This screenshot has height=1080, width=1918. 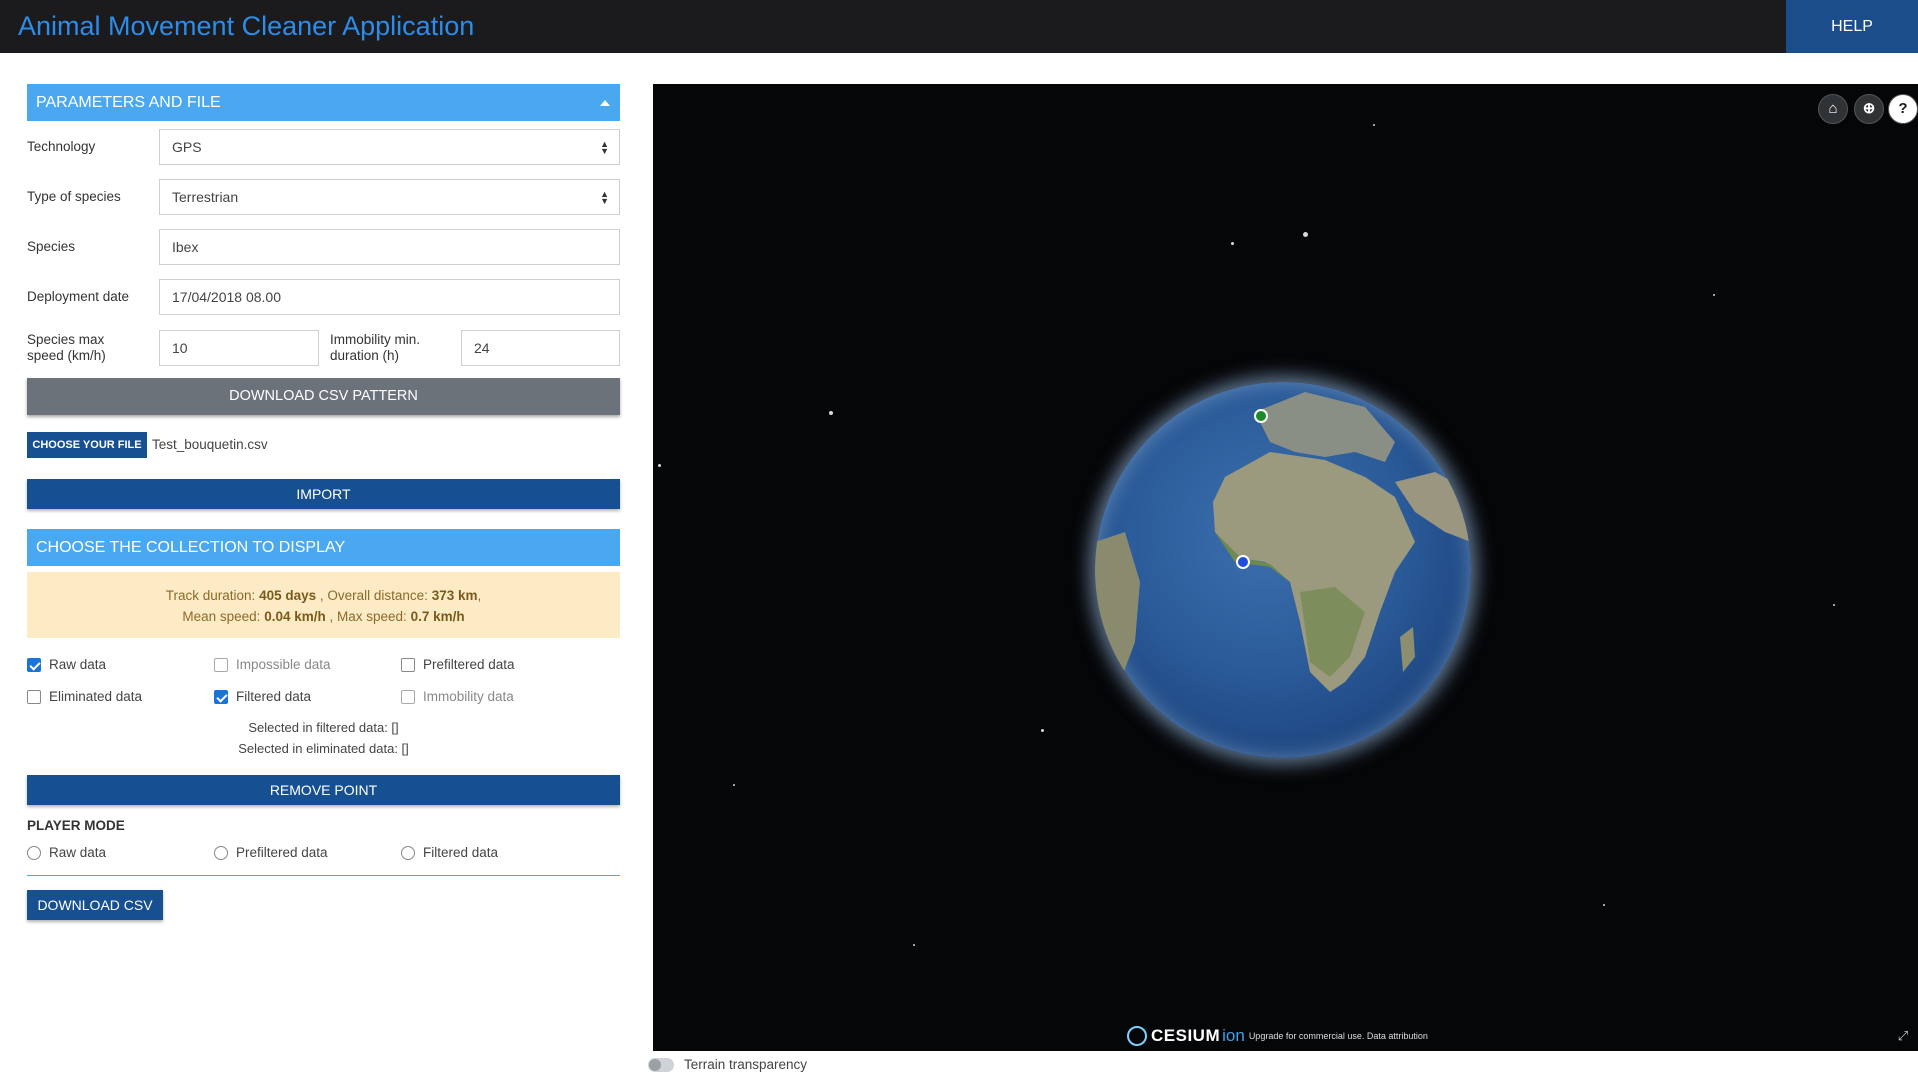 What do you see at coordinates (205, 197) in the screenshot?
I see `species-type-value: Terrestrian` at bounding box center [205, 197].